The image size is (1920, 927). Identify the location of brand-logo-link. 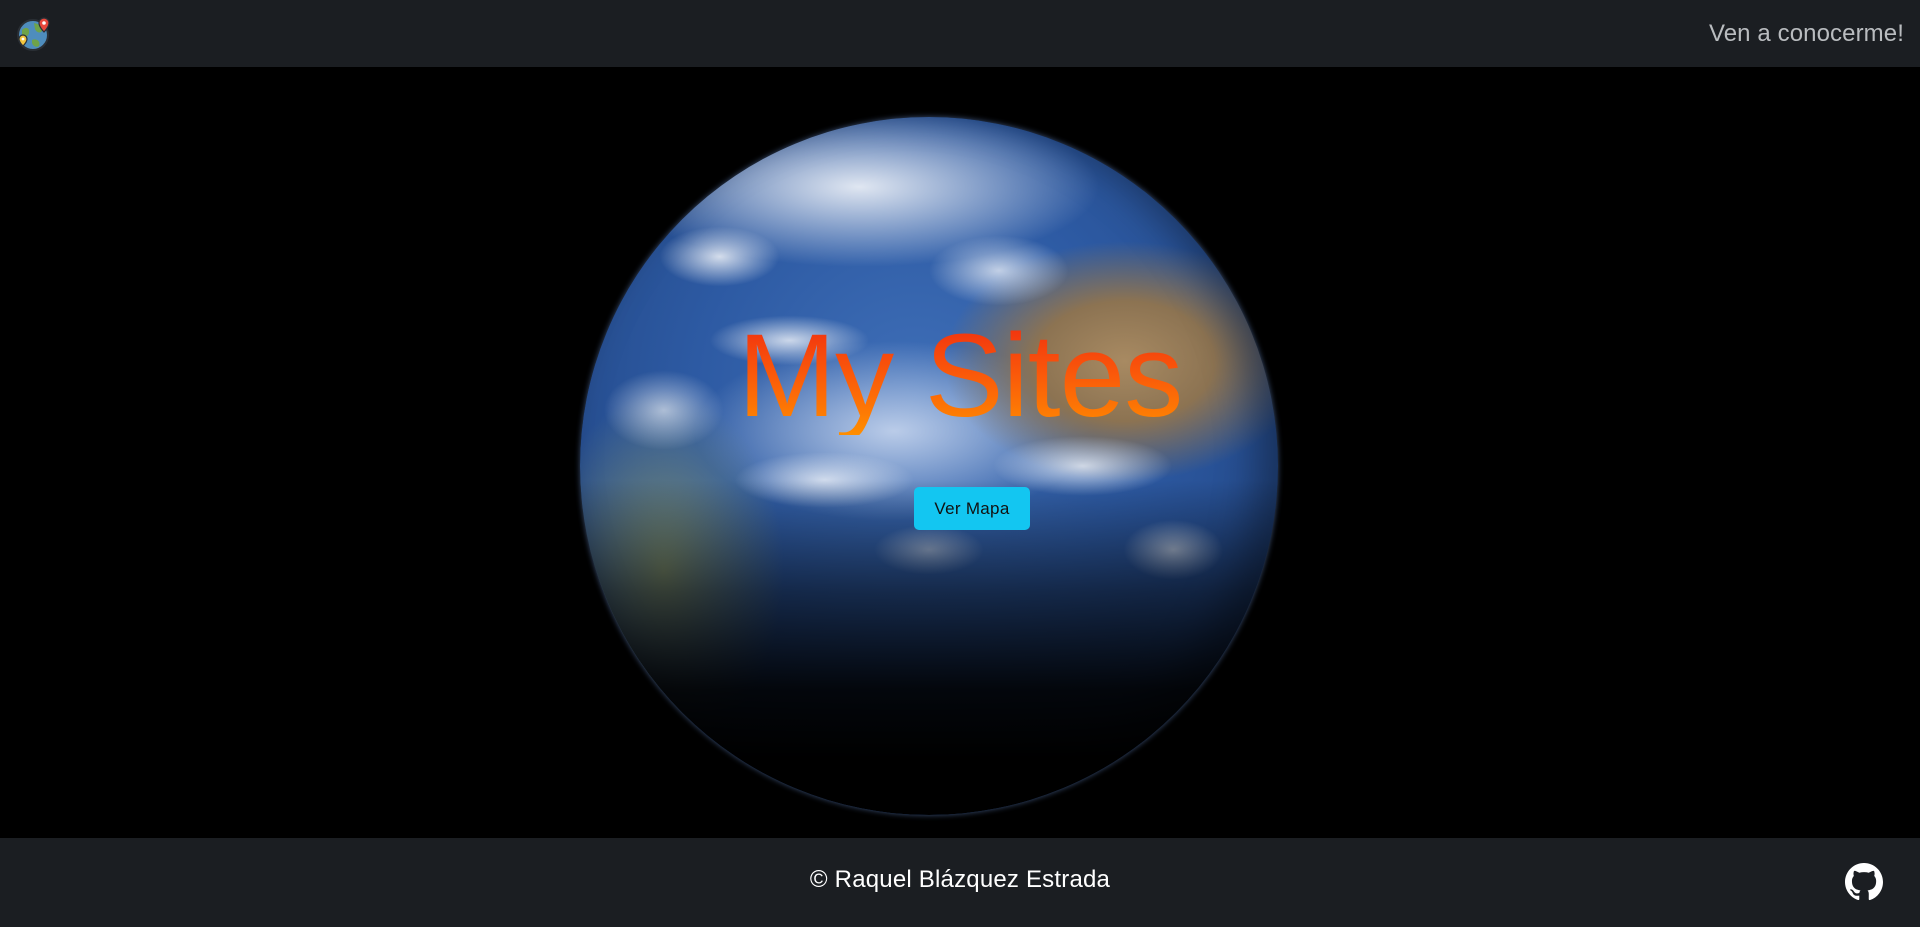
(34, 34).